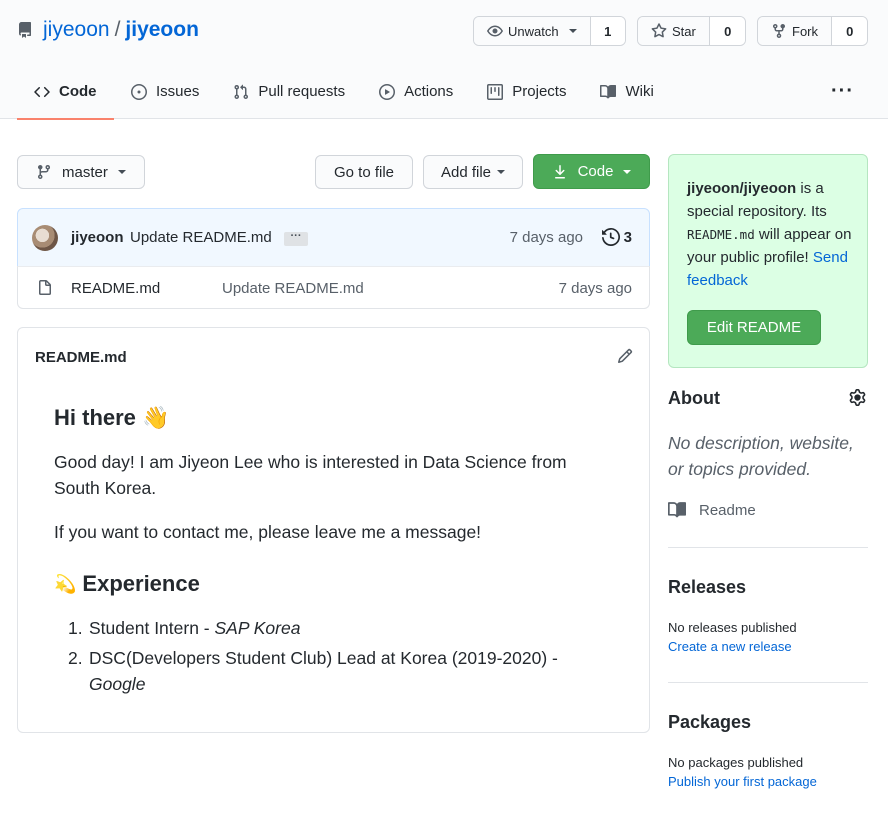 This screenshot has width=888, height=826. What do you see at coordinates (302, 91) in the screenshot?
I see `tab-pull-requests-label: Pull requests` at bounding box center [302, 91].